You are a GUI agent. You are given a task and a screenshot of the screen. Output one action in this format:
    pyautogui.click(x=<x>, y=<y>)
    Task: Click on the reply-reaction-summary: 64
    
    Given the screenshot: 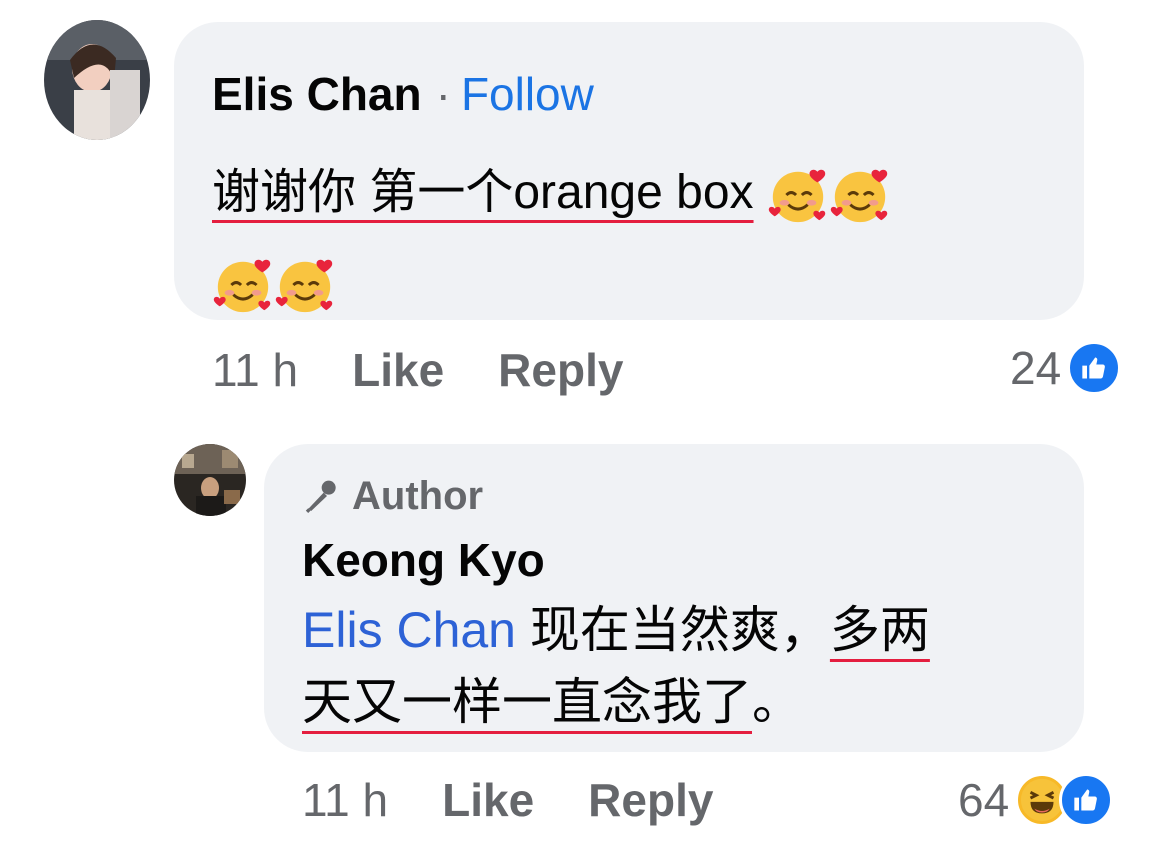 What is the action you would take?
    pyautogui.click(x=1036, y=800)
    